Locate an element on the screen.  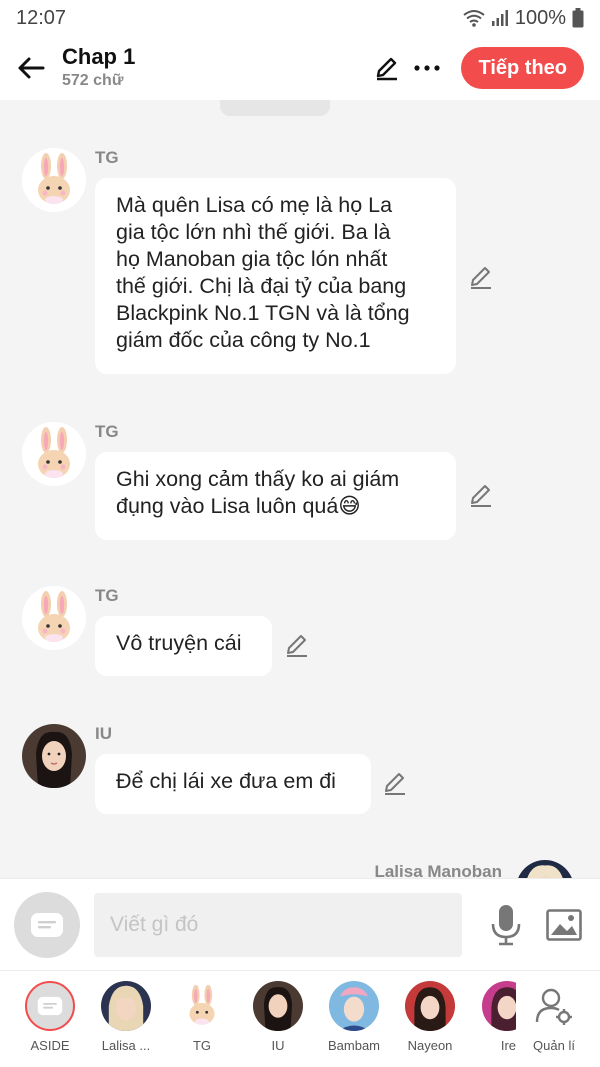
voice-button is located at coordinates (506, 925).